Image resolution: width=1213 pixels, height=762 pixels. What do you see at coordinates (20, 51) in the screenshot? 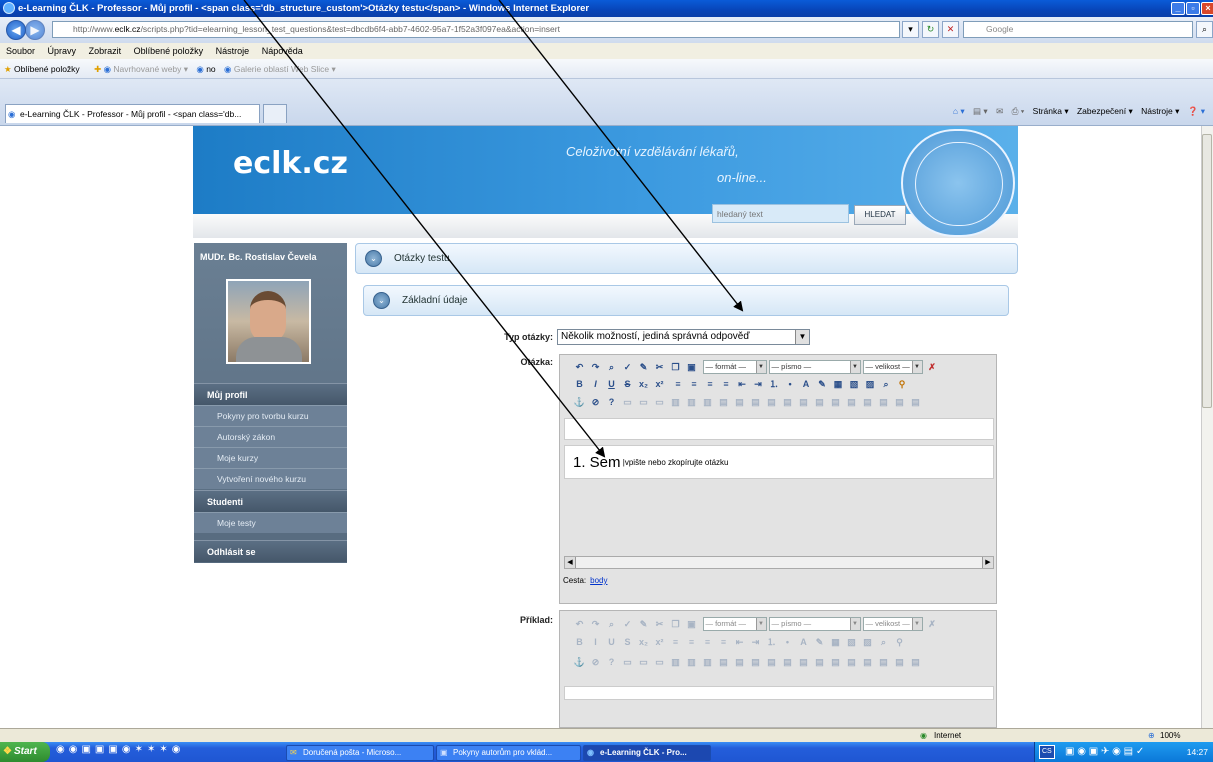
I see `menu-soubor: Soubor` at bounding box center [20, 51].